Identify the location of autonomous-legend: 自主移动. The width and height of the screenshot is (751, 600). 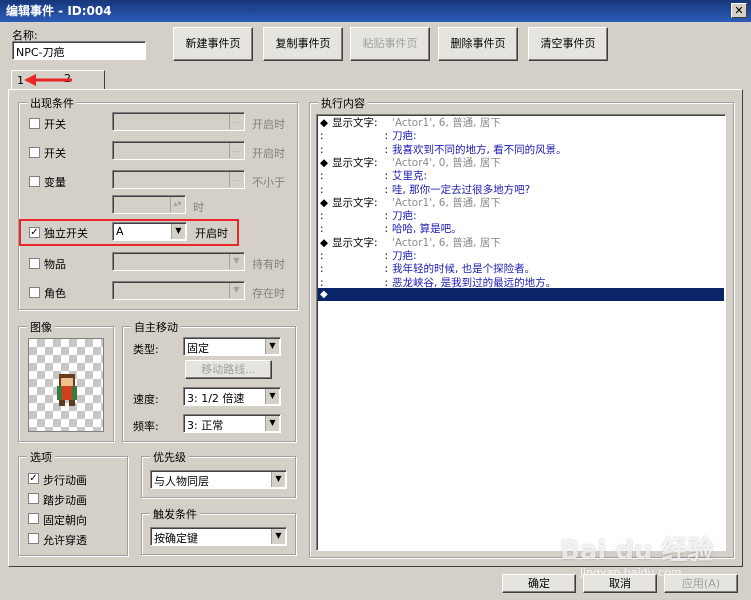
(156, 327).